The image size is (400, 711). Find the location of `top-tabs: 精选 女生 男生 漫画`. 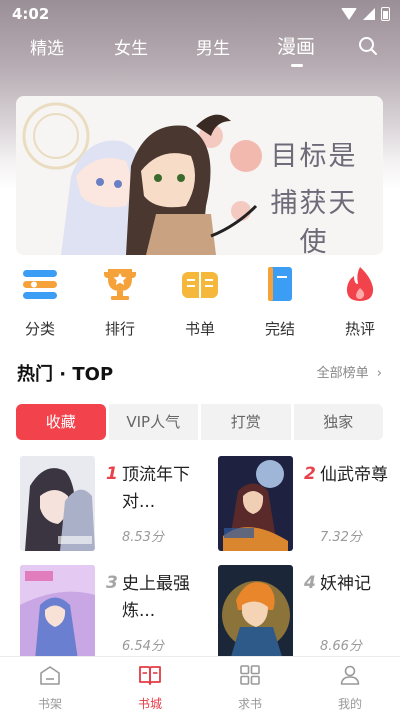

top-tabs: 精选 女生 男生 漫画 is located at coordinates (200, 50).